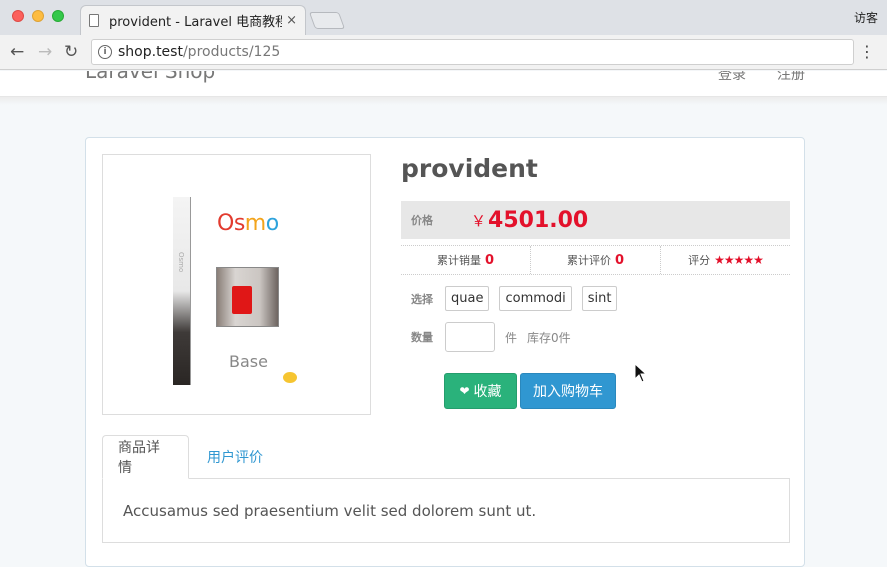  I want to click on reload-icon: ↻, so click(71, 52).